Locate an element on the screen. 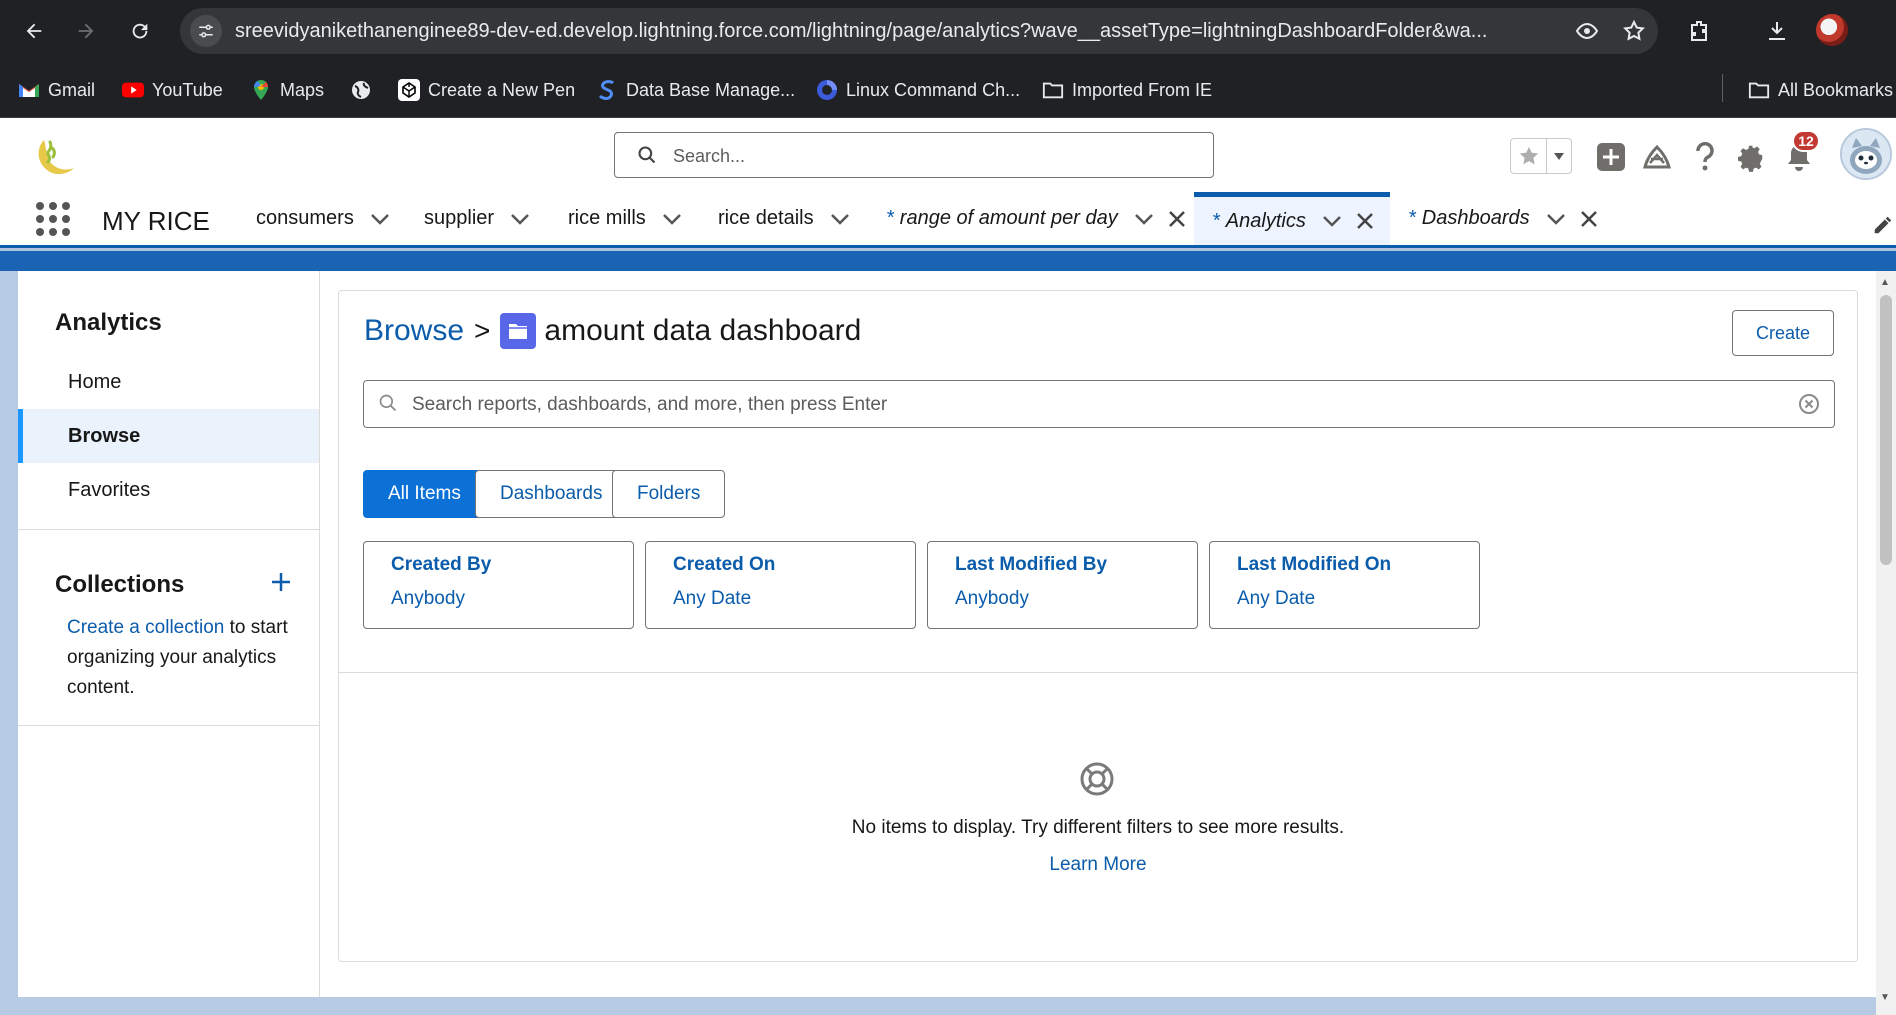 Image resolution: width=1896 pixels, height=1015 pixels. astro-avatar-icon is located at coordinates (1866, 154).